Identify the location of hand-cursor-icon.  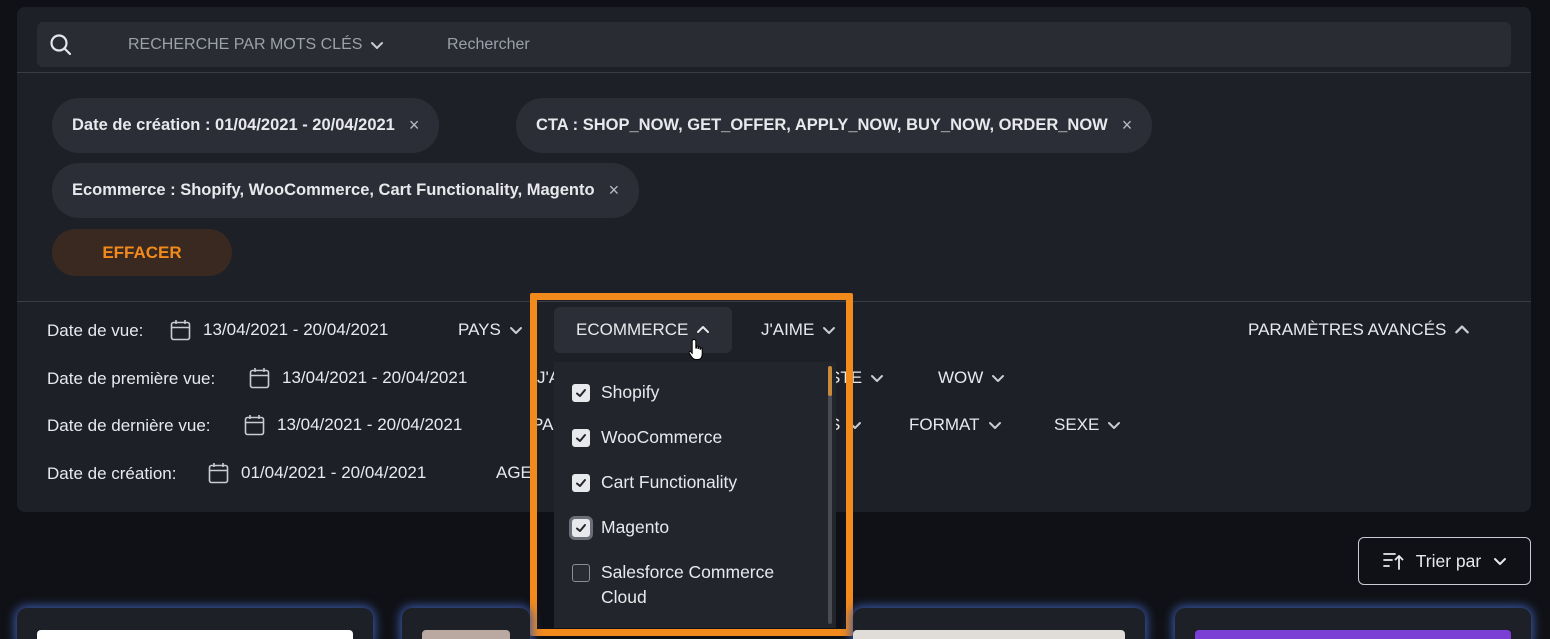
(697, 350).